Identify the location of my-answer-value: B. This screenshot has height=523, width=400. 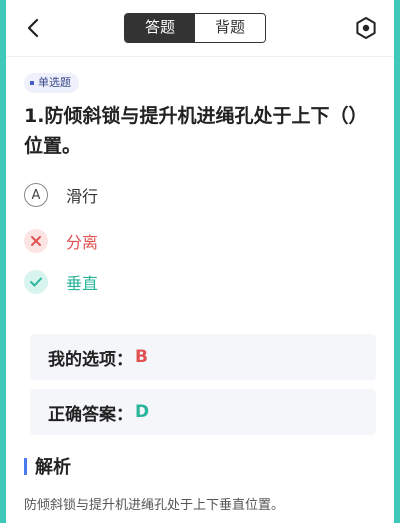
(141, 357).